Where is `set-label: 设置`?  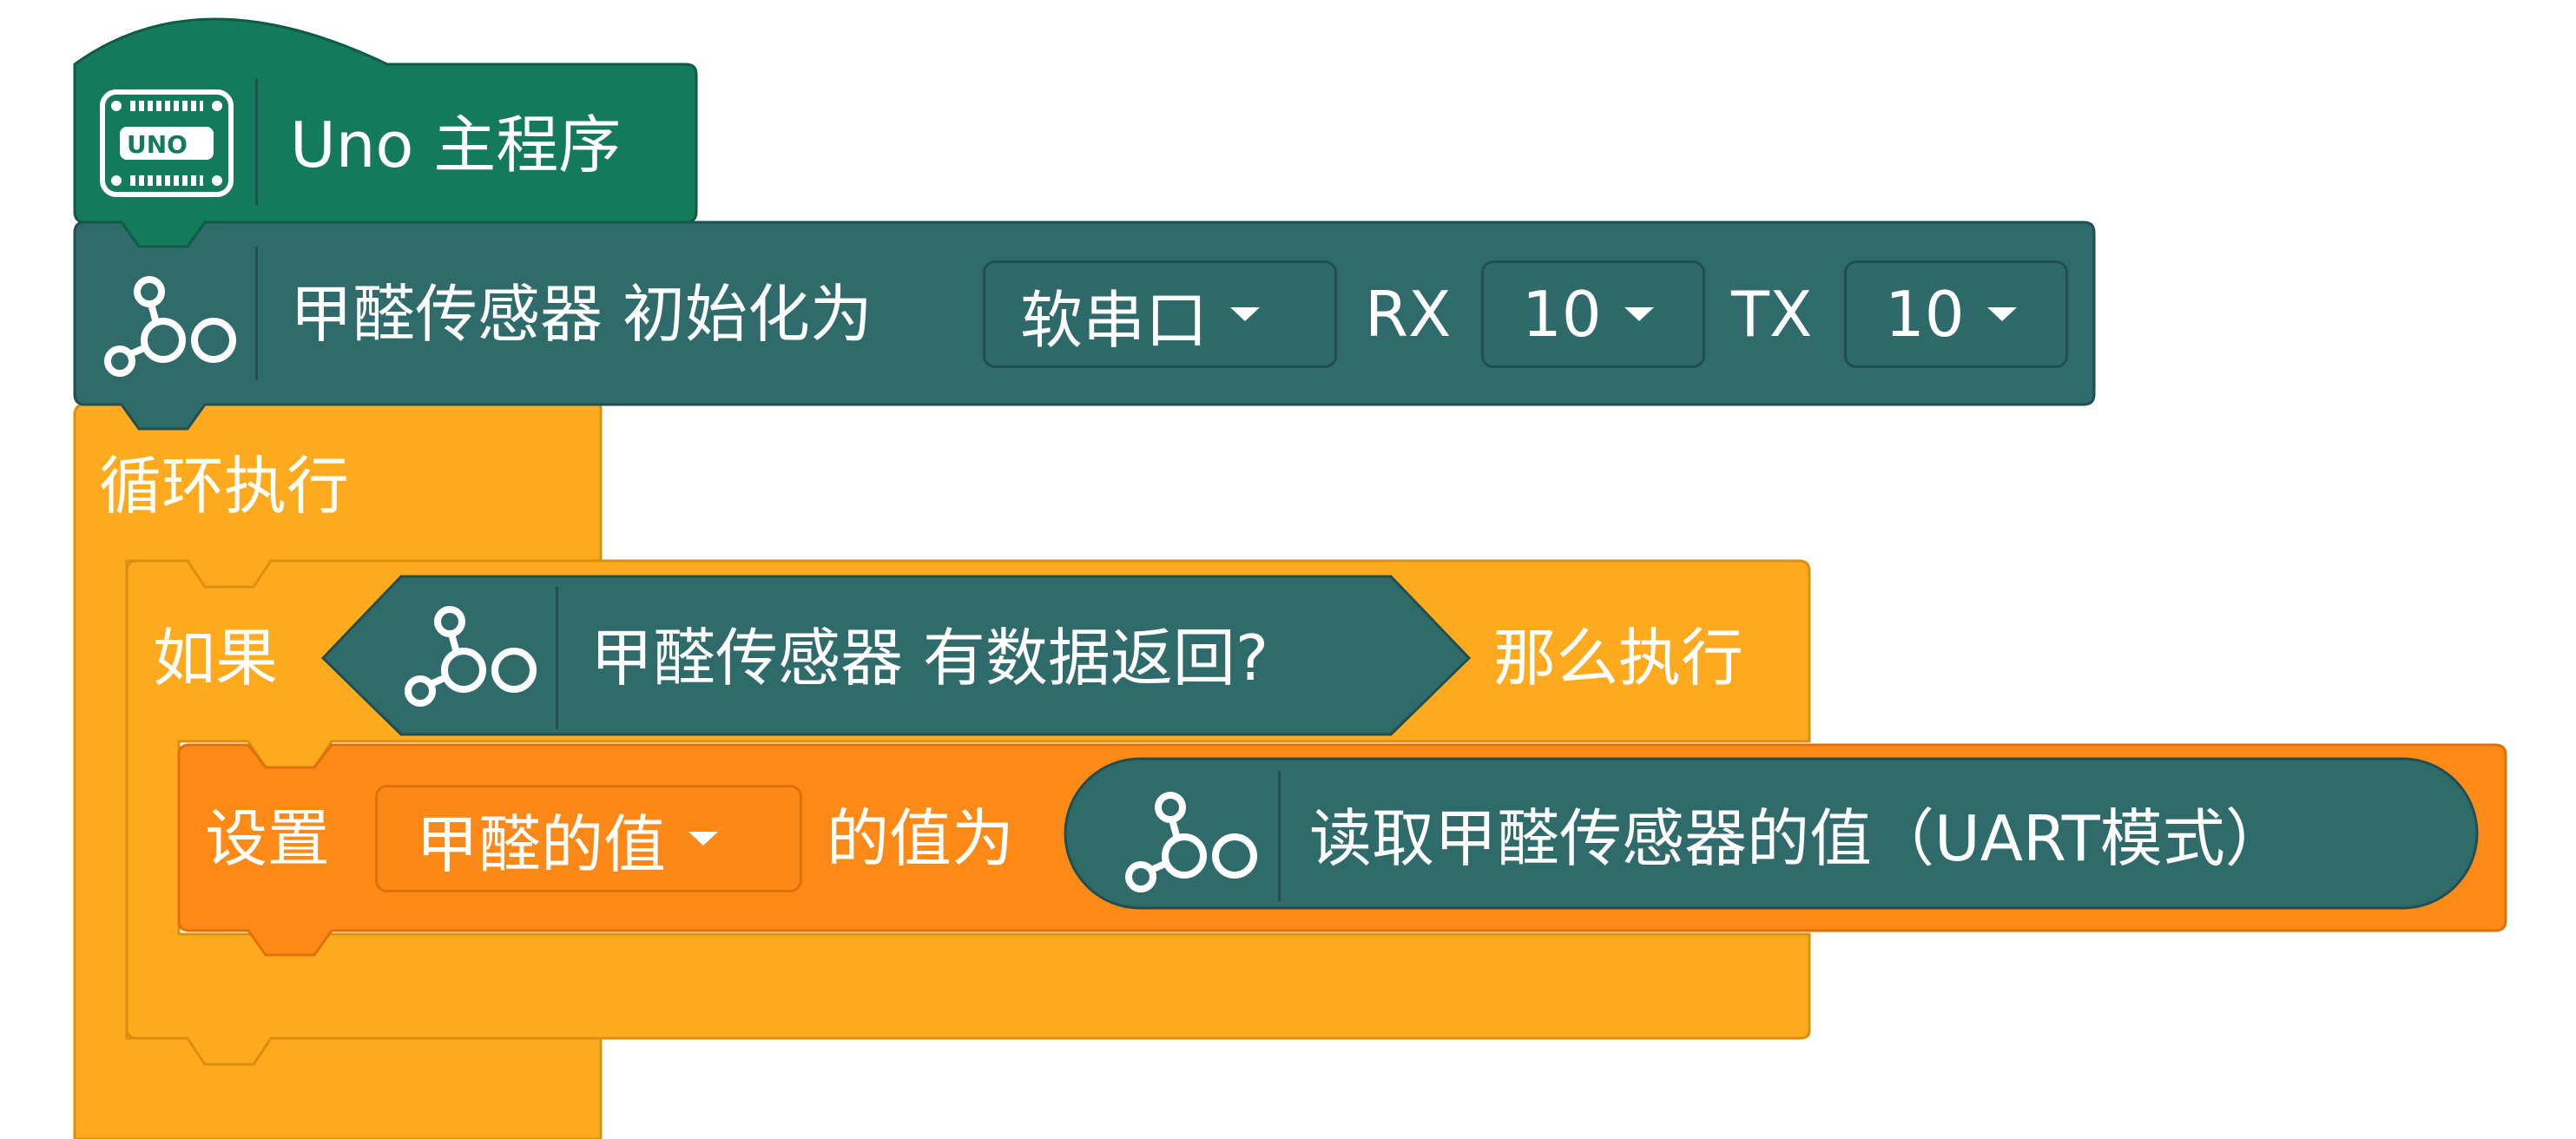 set-label: 设置 is located at coordinates (268, 838).